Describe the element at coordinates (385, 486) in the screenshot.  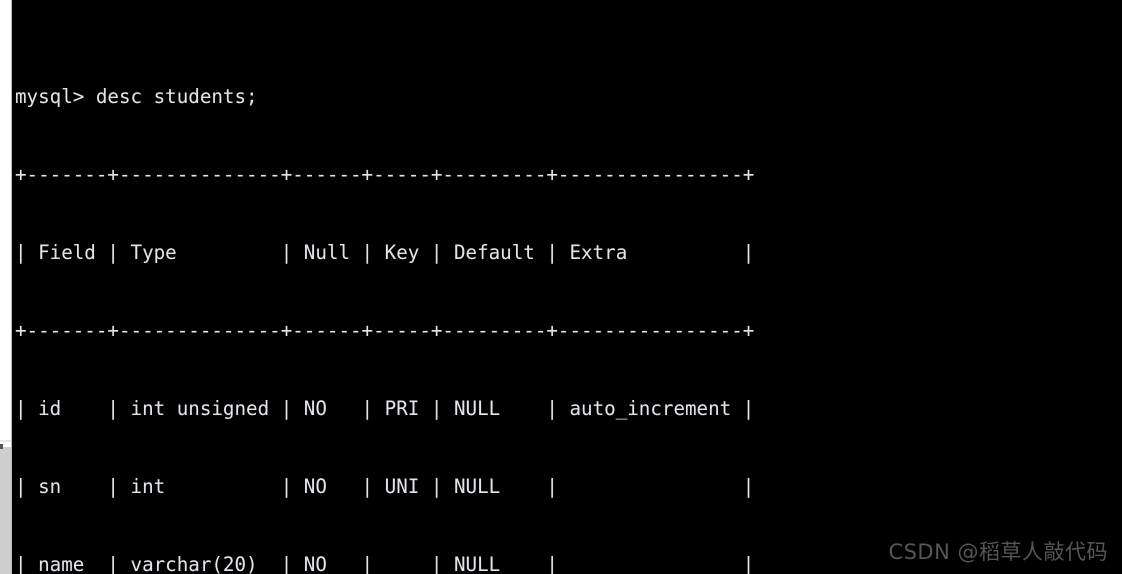
I see `table-row: | sn | int | NO | UNI | NULL | |` at that location.